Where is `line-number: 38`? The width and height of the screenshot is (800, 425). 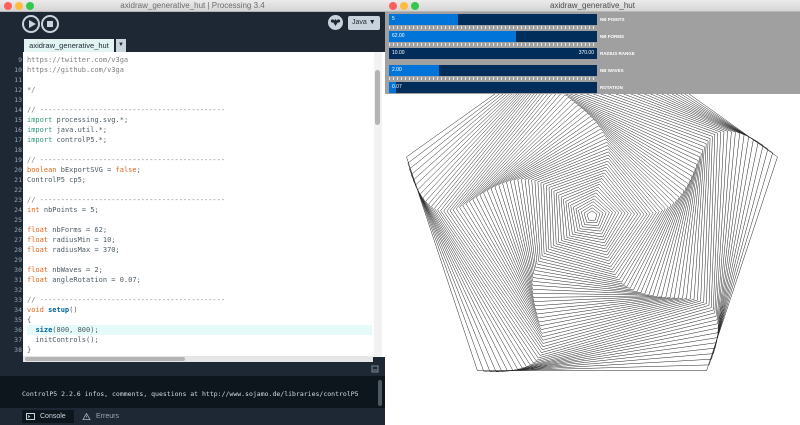 line-number: 38 is located at coordinates (18, 350).